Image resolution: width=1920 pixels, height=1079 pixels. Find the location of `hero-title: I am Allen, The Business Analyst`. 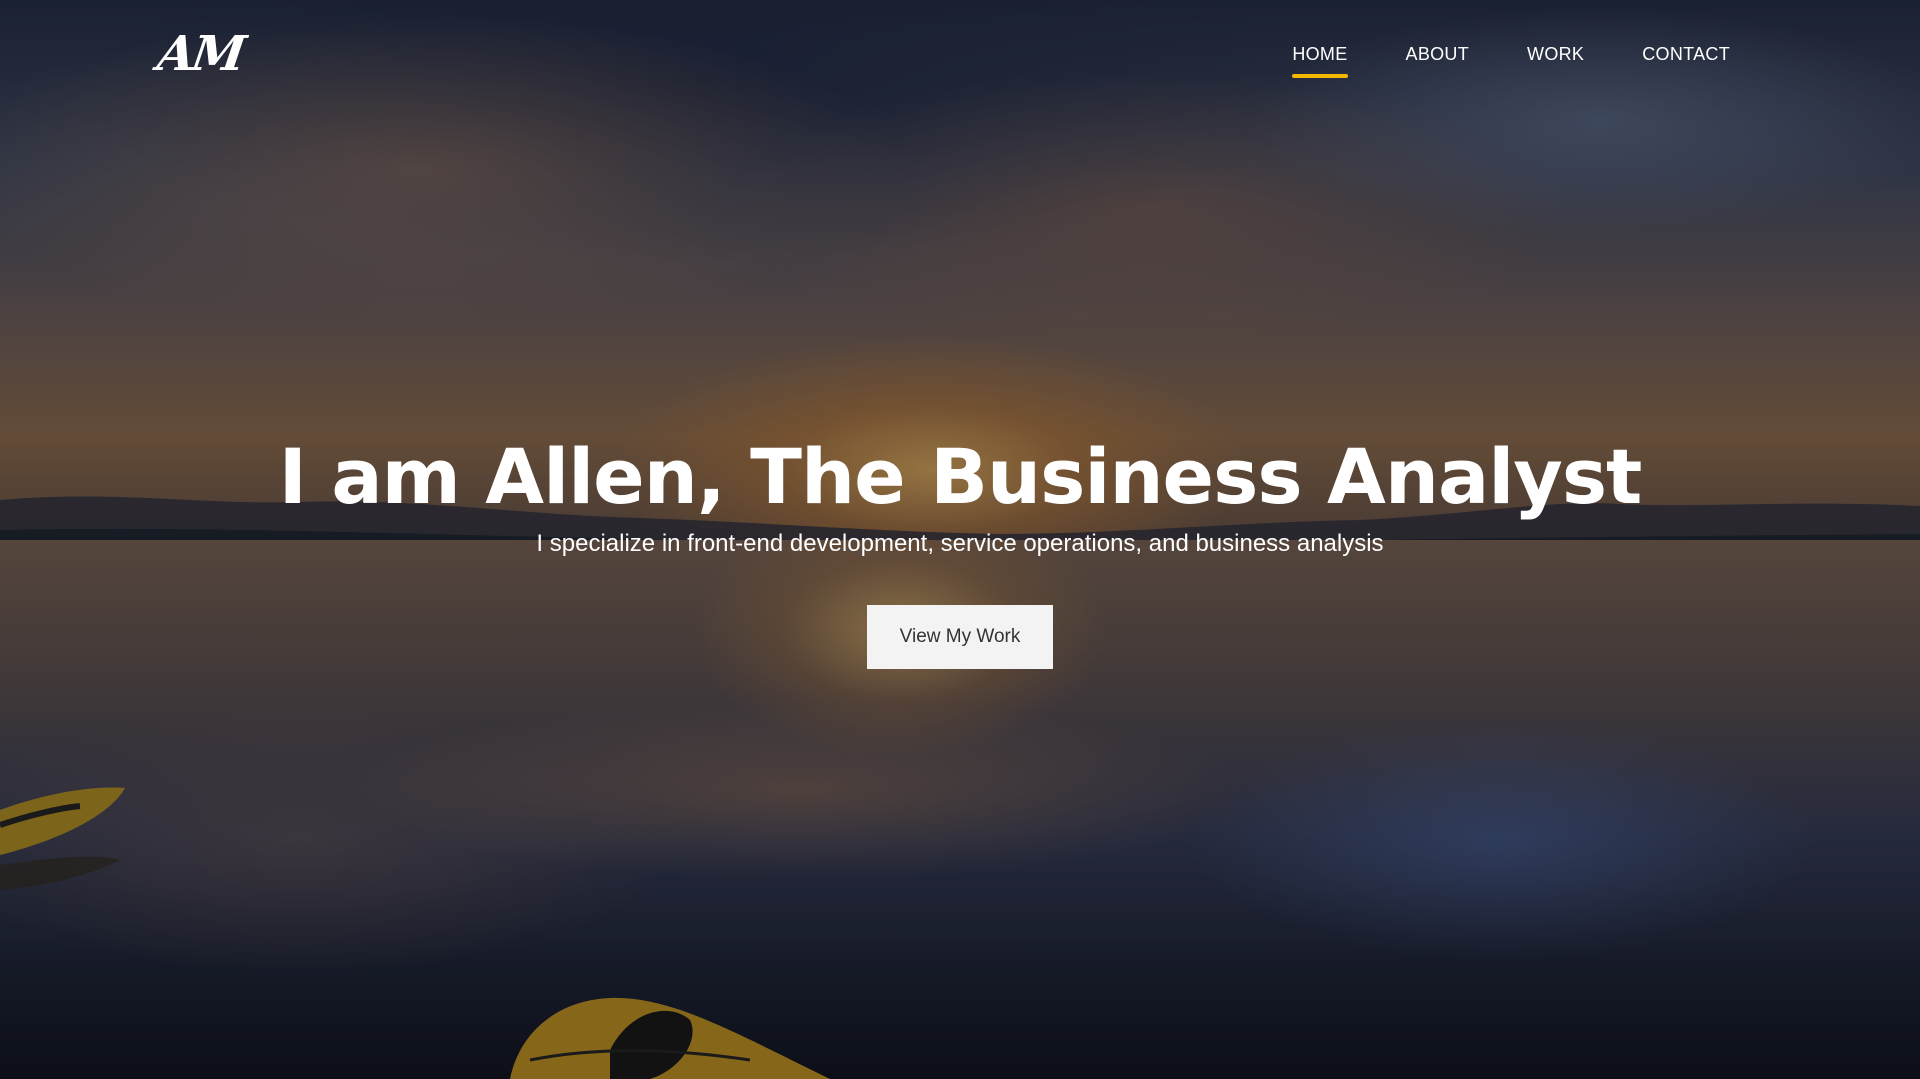

hero-title: I am Allen, The Business Analyst is located at coordinates (960, 476).